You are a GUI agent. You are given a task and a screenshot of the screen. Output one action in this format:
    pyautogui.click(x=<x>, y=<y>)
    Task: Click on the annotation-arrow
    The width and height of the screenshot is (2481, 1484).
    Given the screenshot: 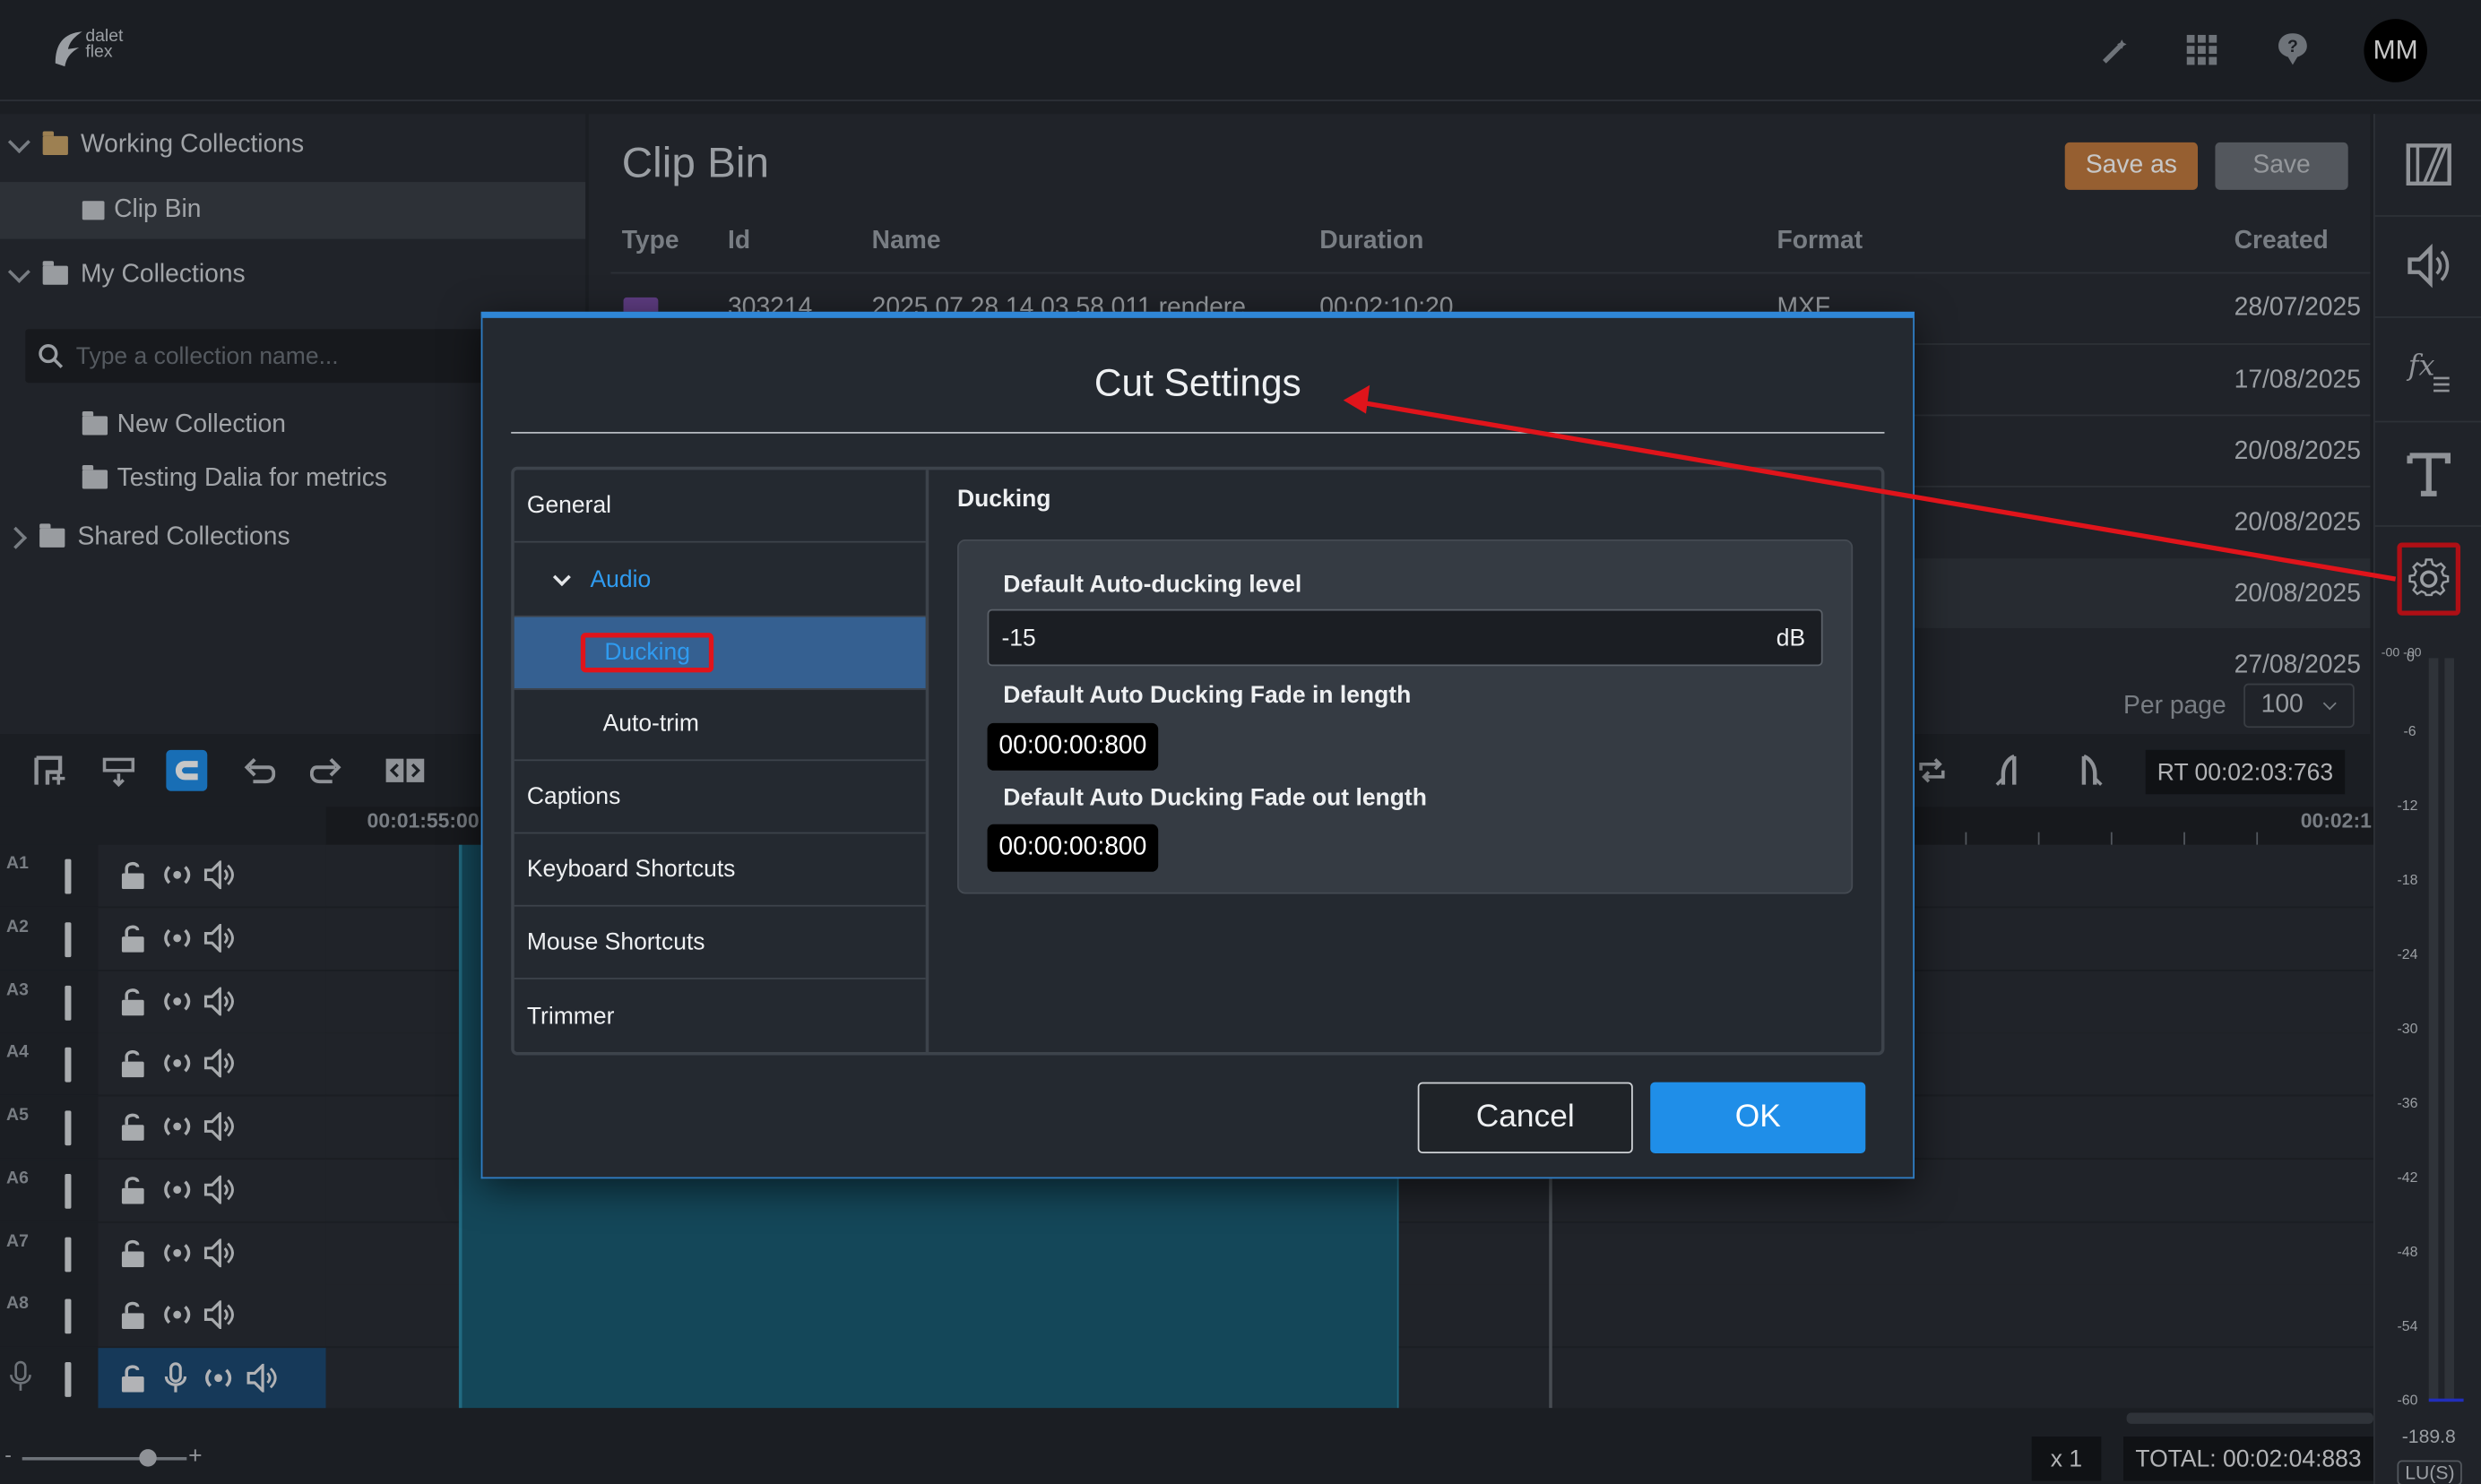 What is the action you would take?
    pyautogui.click(x=1870, y=483)
    